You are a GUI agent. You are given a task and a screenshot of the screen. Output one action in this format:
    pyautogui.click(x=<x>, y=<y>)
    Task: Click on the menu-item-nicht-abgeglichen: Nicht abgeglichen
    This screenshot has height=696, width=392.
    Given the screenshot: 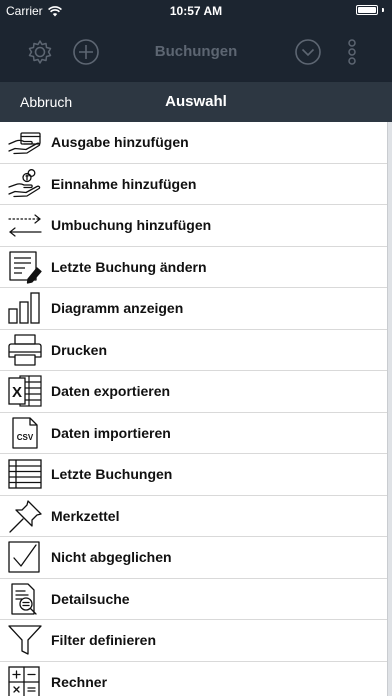 What is the action you would take?
    pyautogui.click(x=193, y=558)
    